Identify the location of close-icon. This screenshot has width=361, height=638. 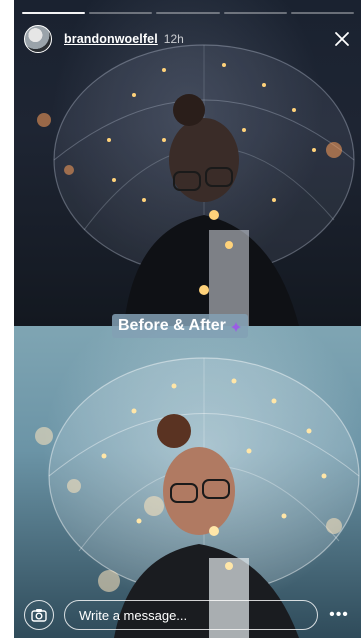
(342, 39).